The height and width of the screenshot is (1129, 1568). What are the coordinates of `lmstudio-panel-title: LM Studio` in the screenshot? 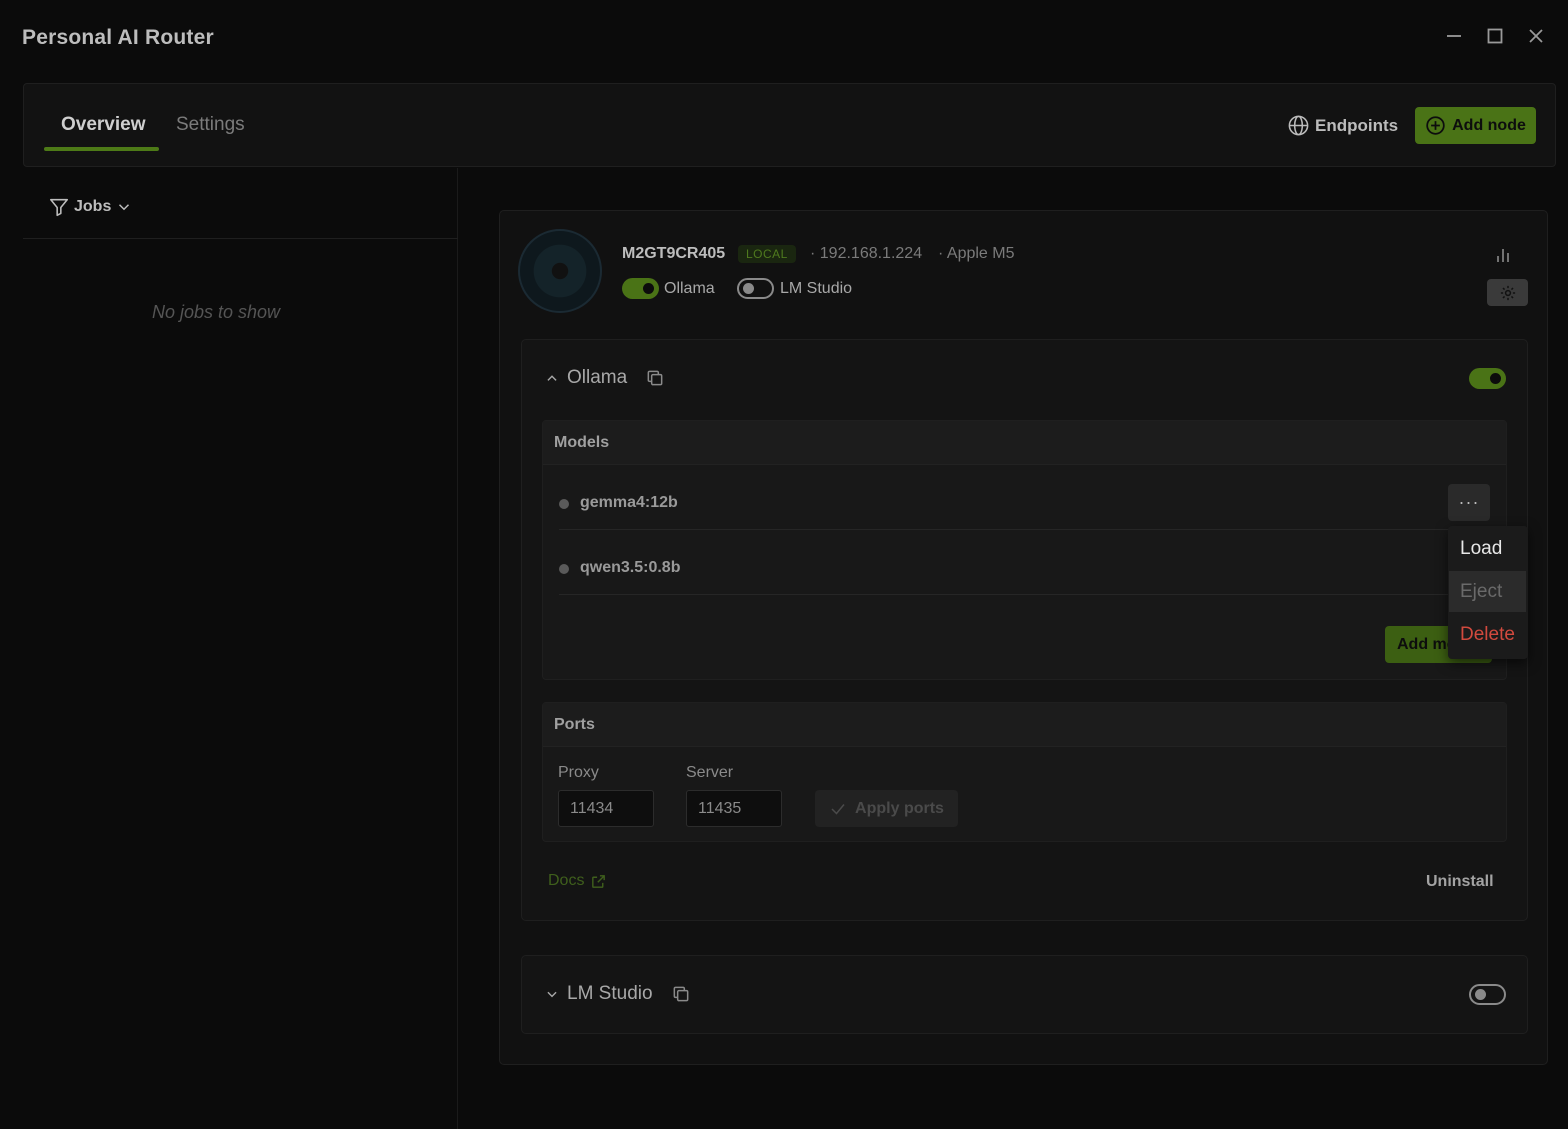 It's located at (610, 993).